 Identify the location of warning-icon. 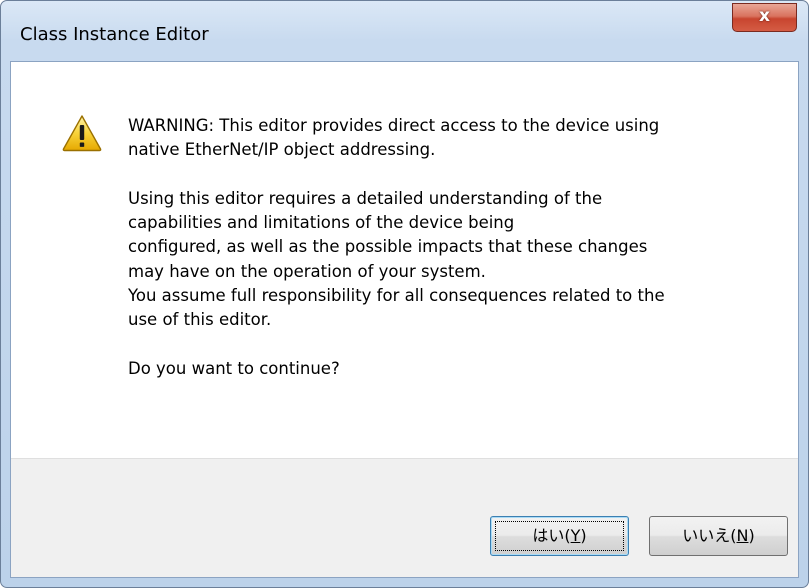
(82, 133).